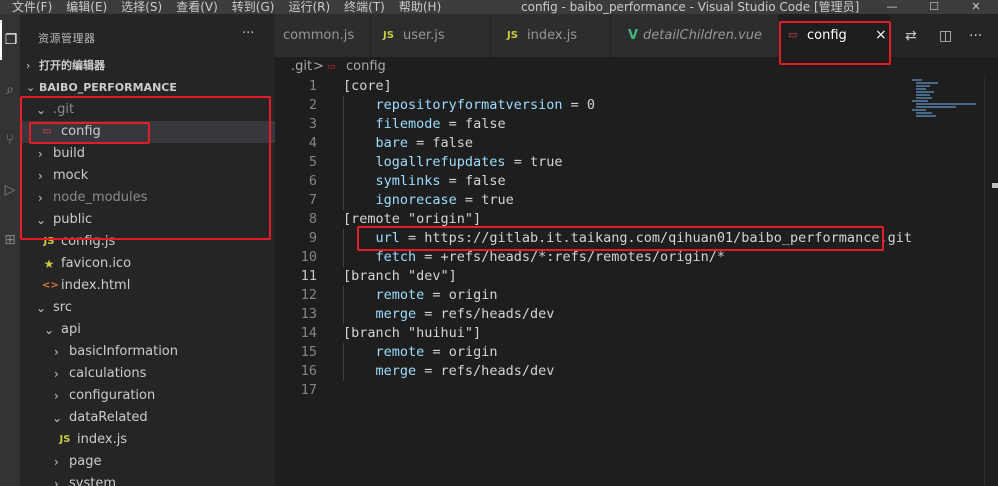  I want to click on config-key: repositoryformatversion, so click(469, 105).